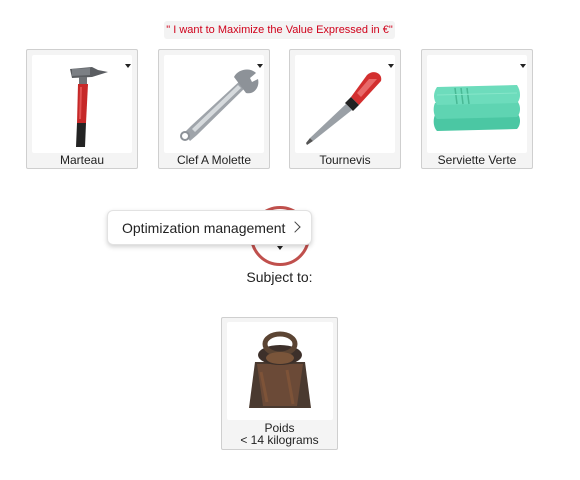 The image size is (580, 480). What do you see at coordinates (279, 277) in the screenshot?
I see `subject-to-label: Subject to:` at bounding box center [279, 277].